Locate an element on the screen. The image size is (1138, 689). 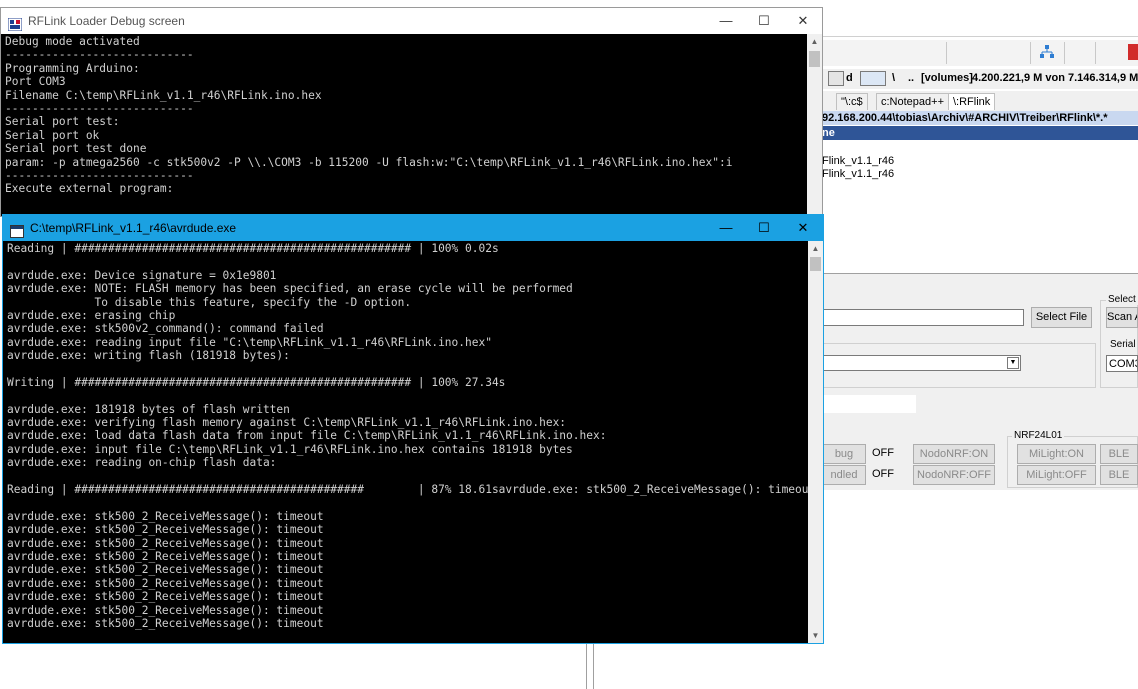
debug-state: OFF is located at coordinates (883, 453).